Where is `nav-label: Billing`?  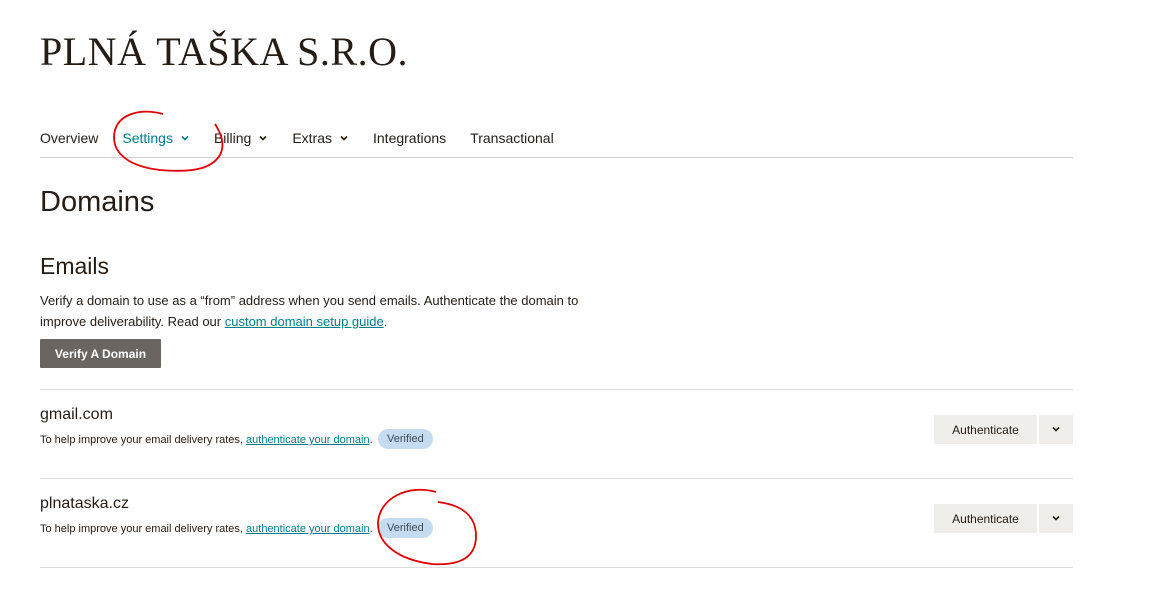 nav-label: Billing is located at coordinates (232, 138).